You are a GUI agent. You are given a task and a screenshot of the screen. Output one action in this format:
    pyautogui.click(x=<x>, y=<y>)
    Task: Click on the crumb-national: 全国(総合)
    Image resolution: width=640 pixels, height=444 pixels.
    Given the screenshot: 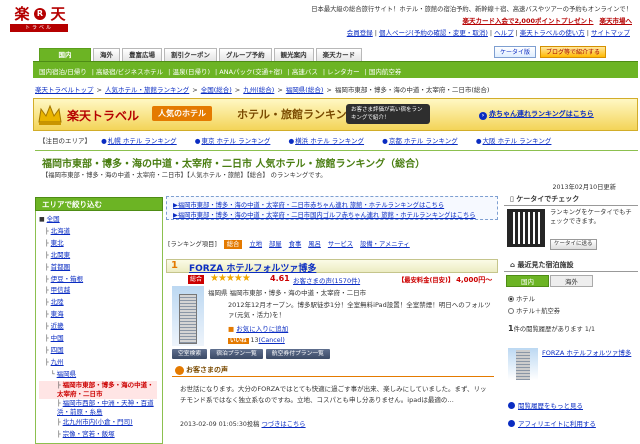 What is the action you would take?
    pyautogui.click(x=216, y=90)
    